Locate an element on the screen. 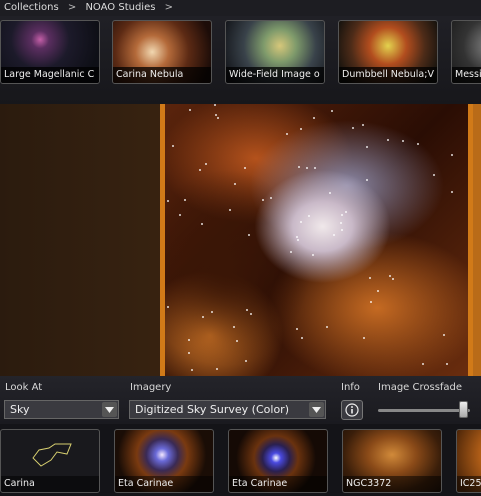 The image size is (481, 496). thumbnail-label: Carina Nebula is located at coordinates (162, 75).